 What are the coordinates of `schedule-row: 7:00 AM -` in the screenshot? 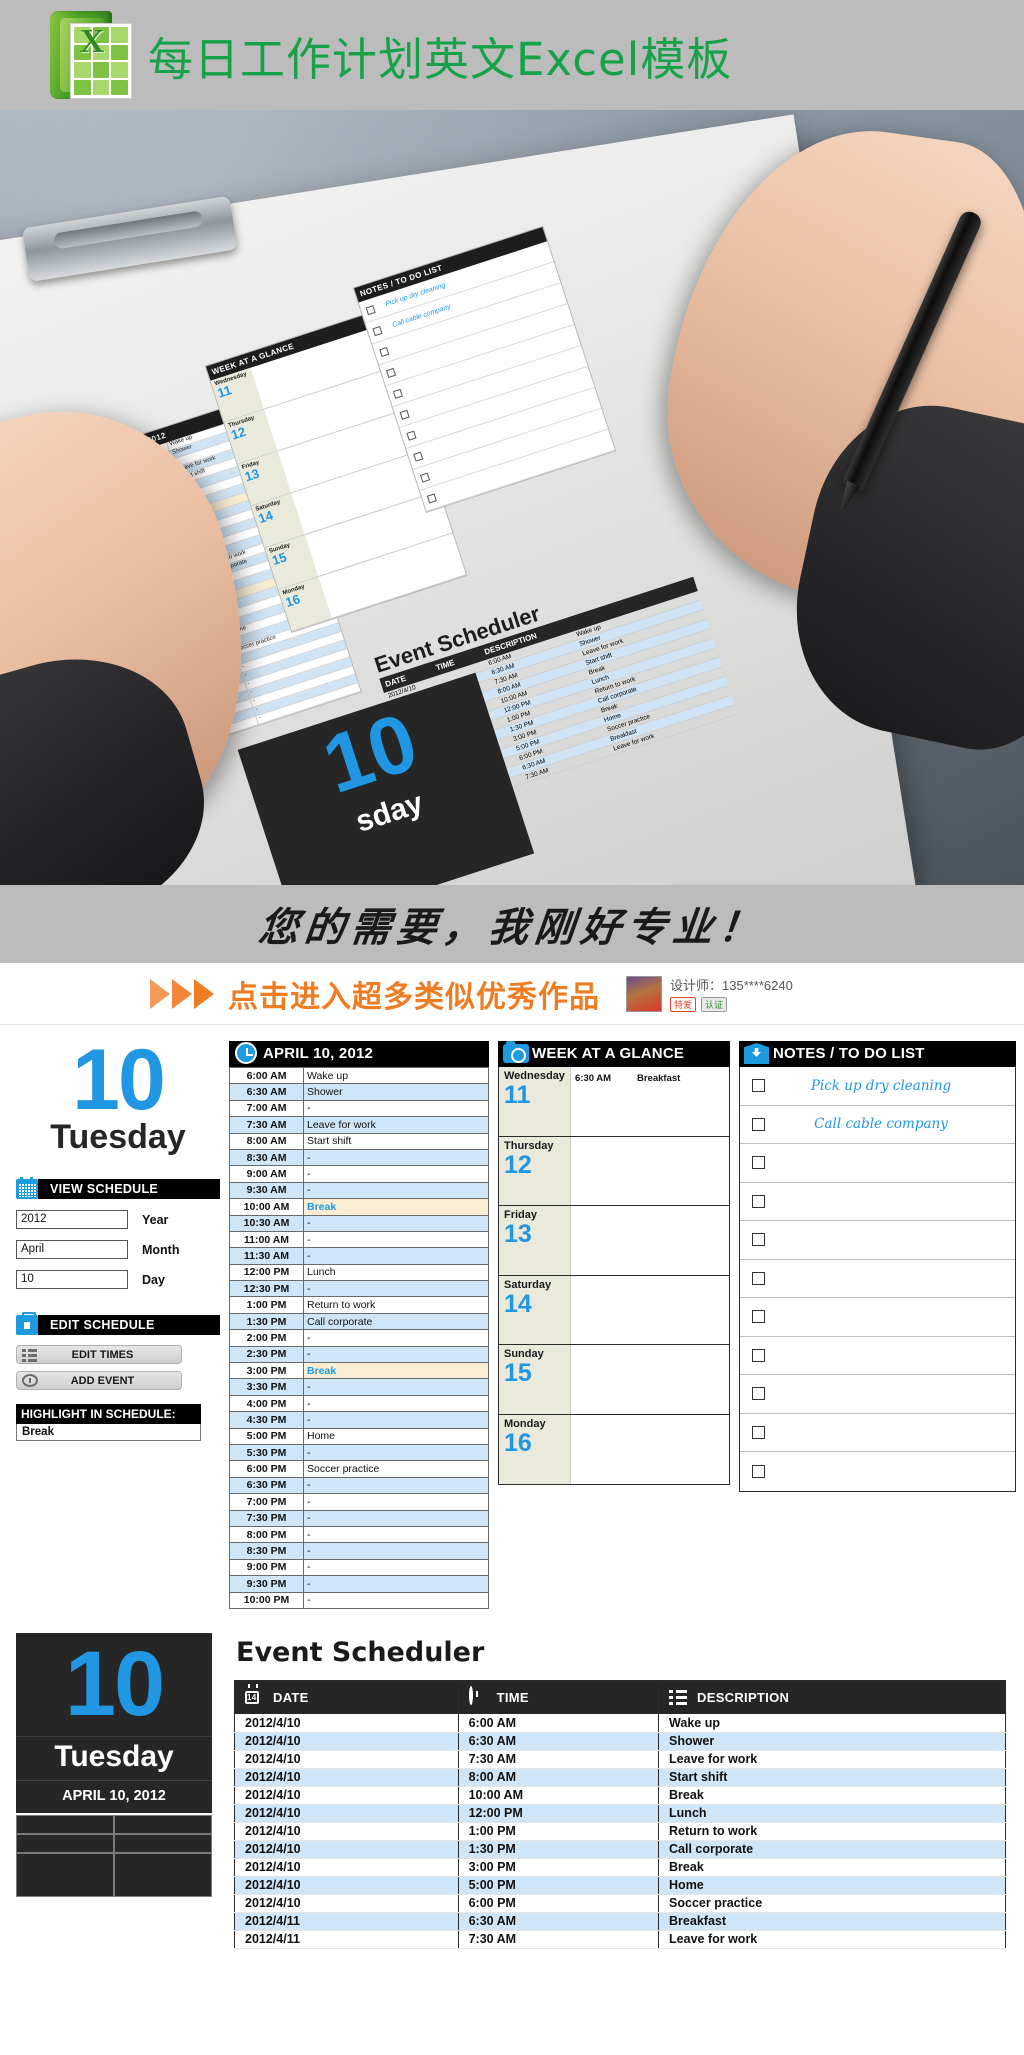 It's located at (359, 1108).